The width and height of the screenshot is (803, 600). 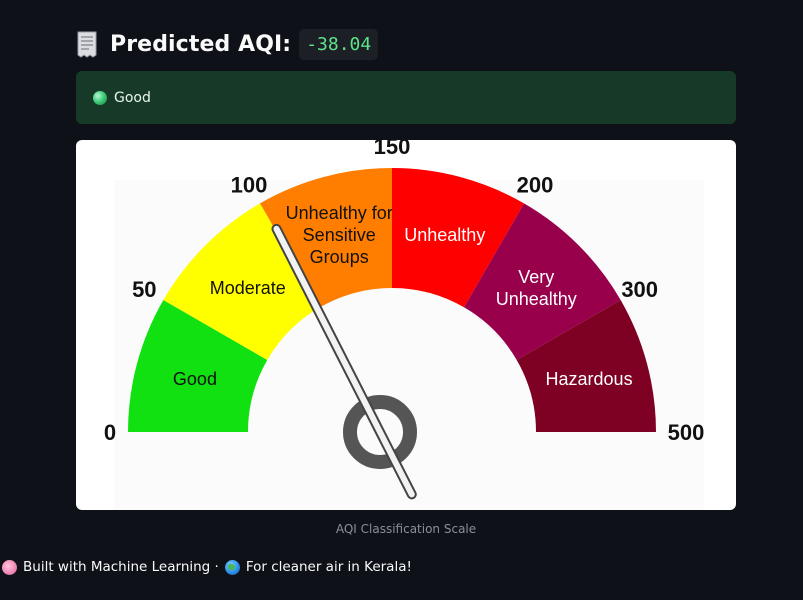 What do you see at coordinates (535, 184) in the screenshot?
I see `gauge-scale-label: 200` at bounding box center [535, 184].